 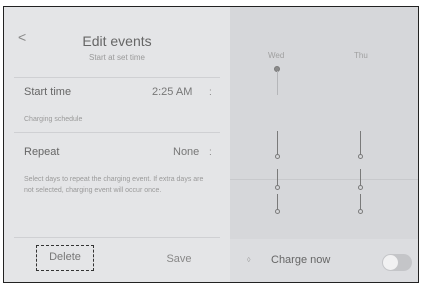 I want to click on page-title: Edit events, so click(x=117, y=41).